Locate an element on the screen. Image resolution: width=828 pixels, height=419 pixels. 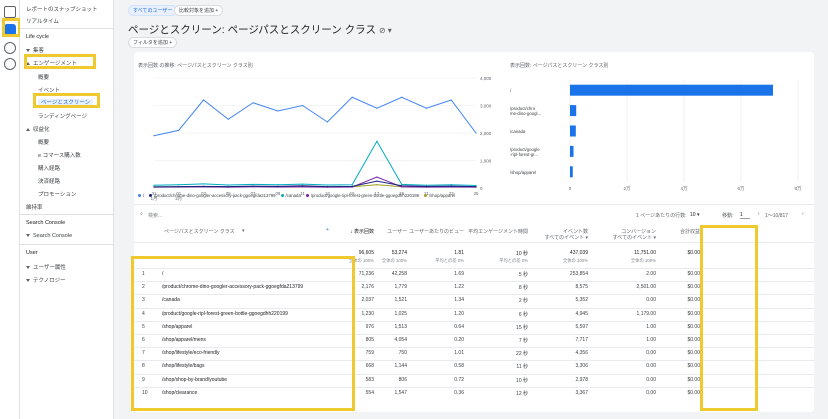
sidebar-item-landing: ランディングページ is located at coordinates (62, 116).